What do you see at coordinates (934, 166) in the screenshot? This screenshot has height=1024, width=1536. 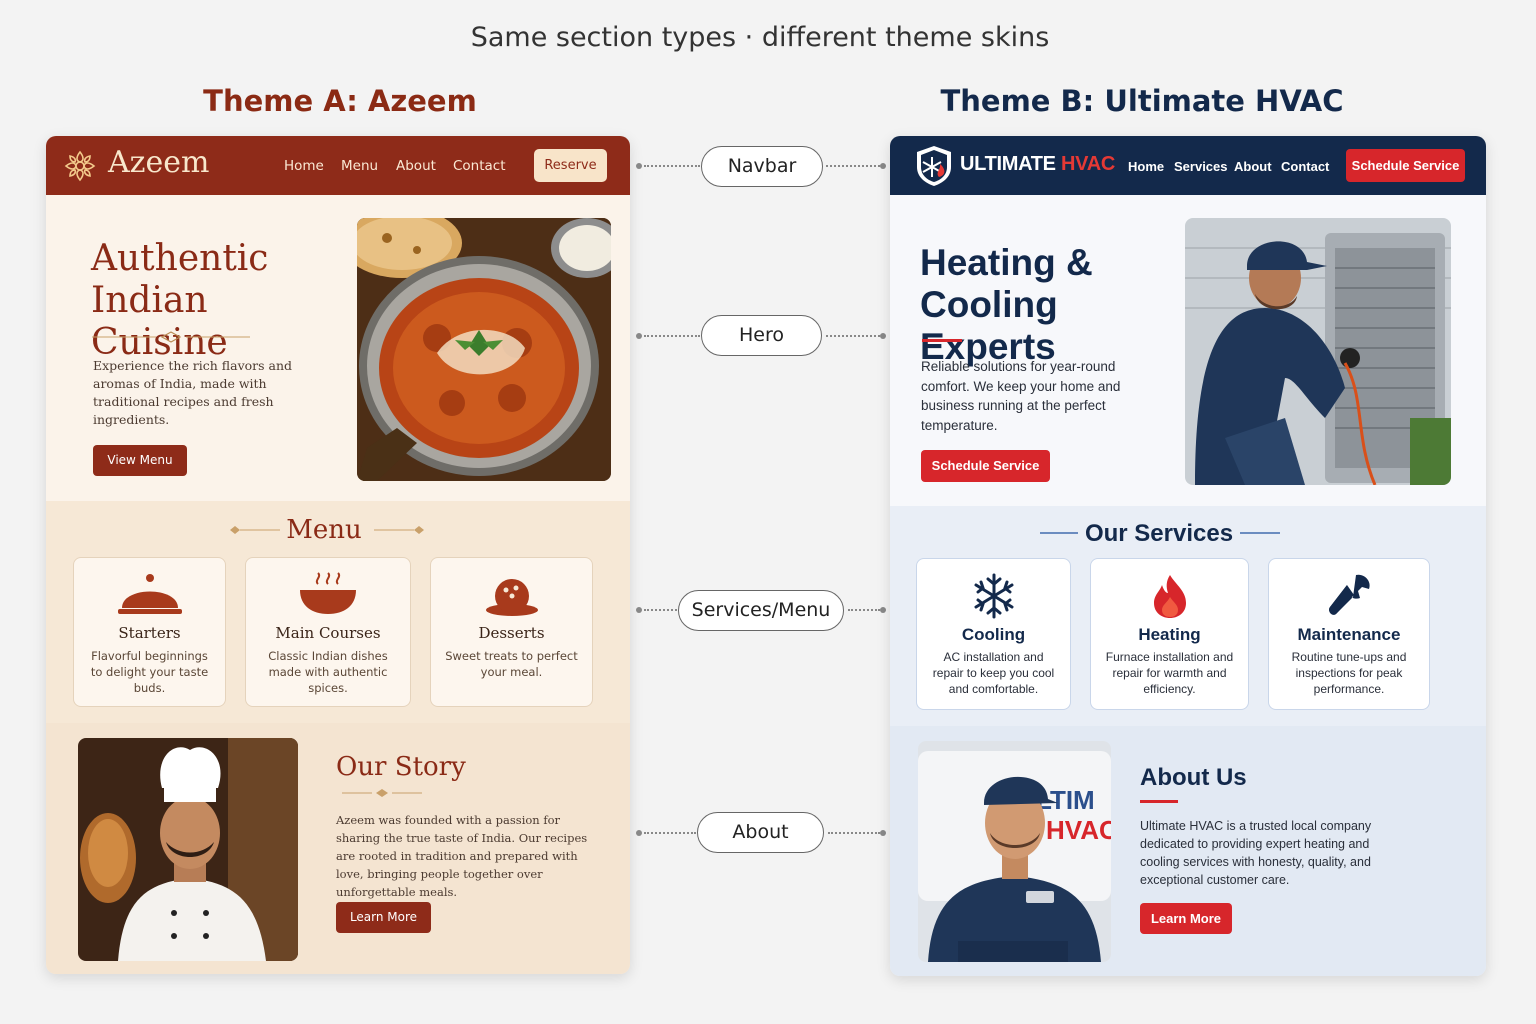 I see `shield-snowflake-logo-icon` at bounding box center [934, 166].